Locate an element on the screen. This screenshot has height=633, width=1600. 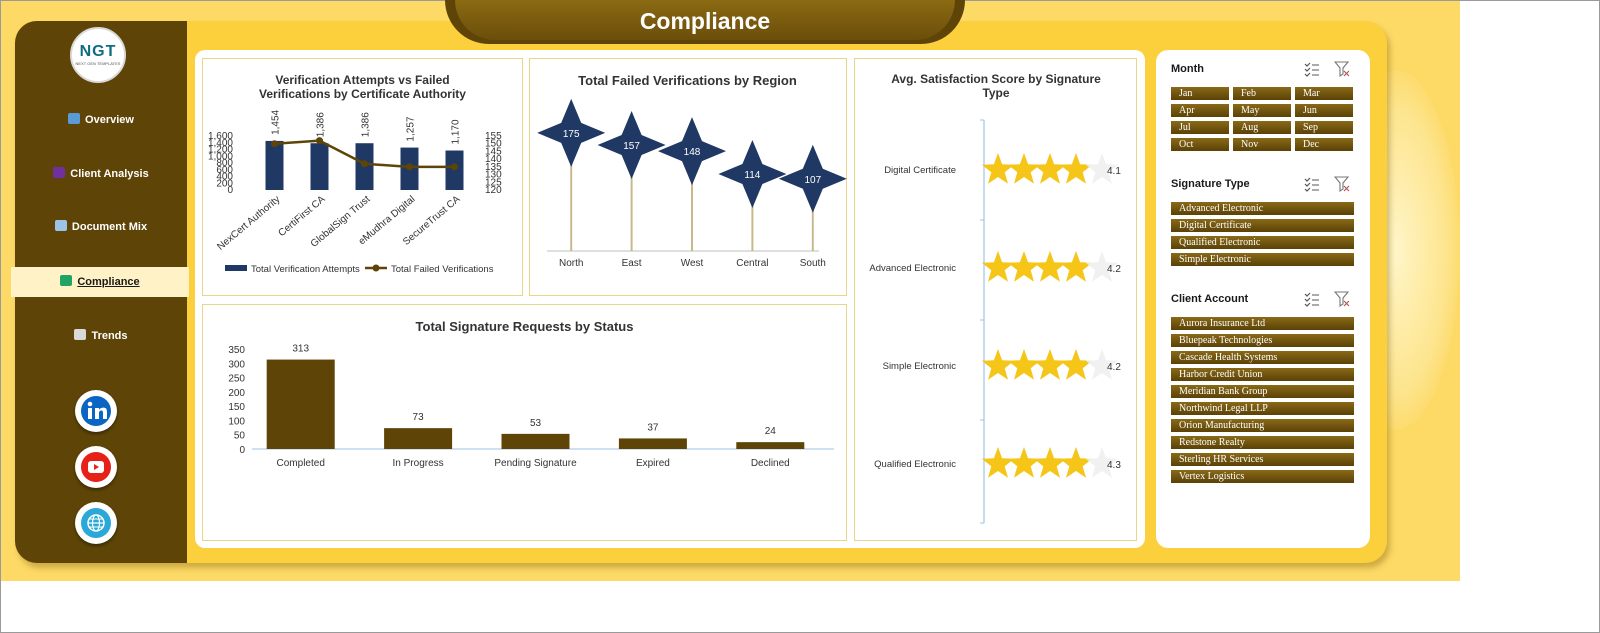
region-chart: 175 North 157 East 148 West 114 Central 107 South is located at coordinates (692, 183).